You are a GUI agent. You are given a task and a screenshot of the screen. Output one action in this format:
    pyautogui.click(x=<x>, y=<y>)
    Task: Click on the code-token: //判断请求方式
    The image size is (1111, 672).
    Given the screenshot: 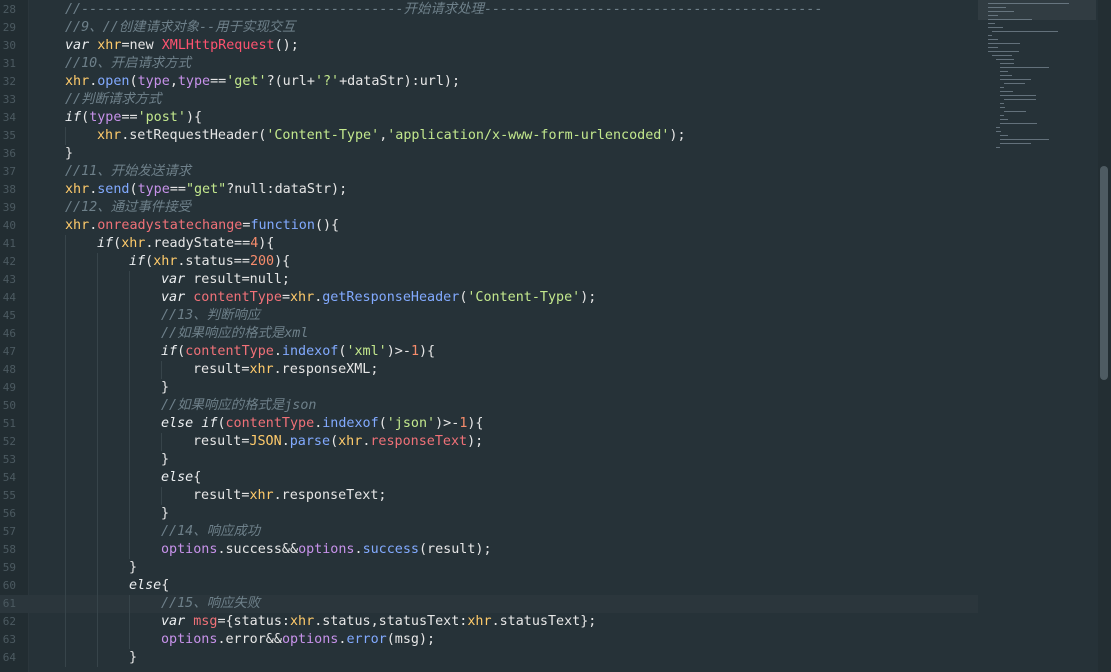 What is the action you would take?
    pyautogui.click(x=113, y=99)
    